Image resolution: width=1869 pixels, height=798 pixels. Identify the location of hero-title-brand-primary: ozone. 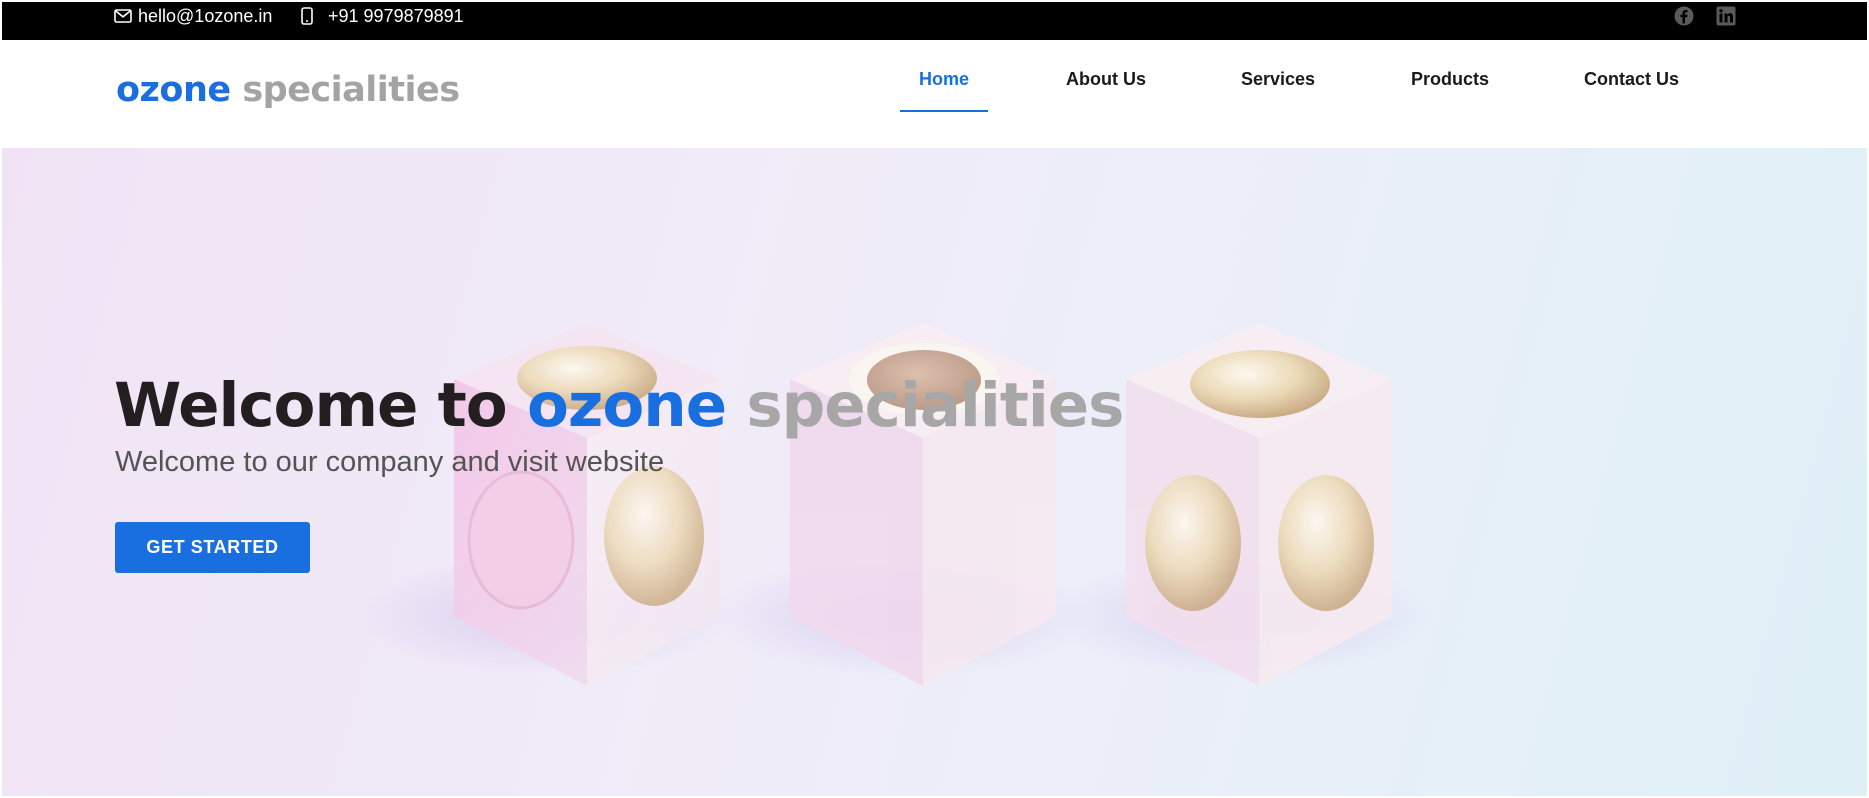
(626, 405).